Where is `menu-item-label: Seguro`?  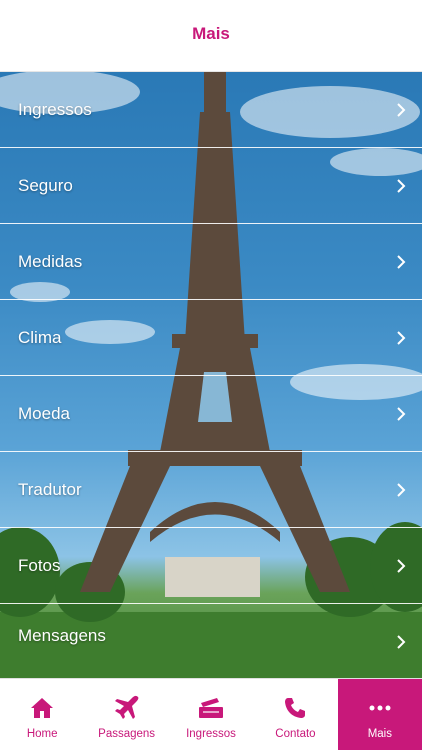 menu-item-label: Seguro is located at coordinates (45, 185).